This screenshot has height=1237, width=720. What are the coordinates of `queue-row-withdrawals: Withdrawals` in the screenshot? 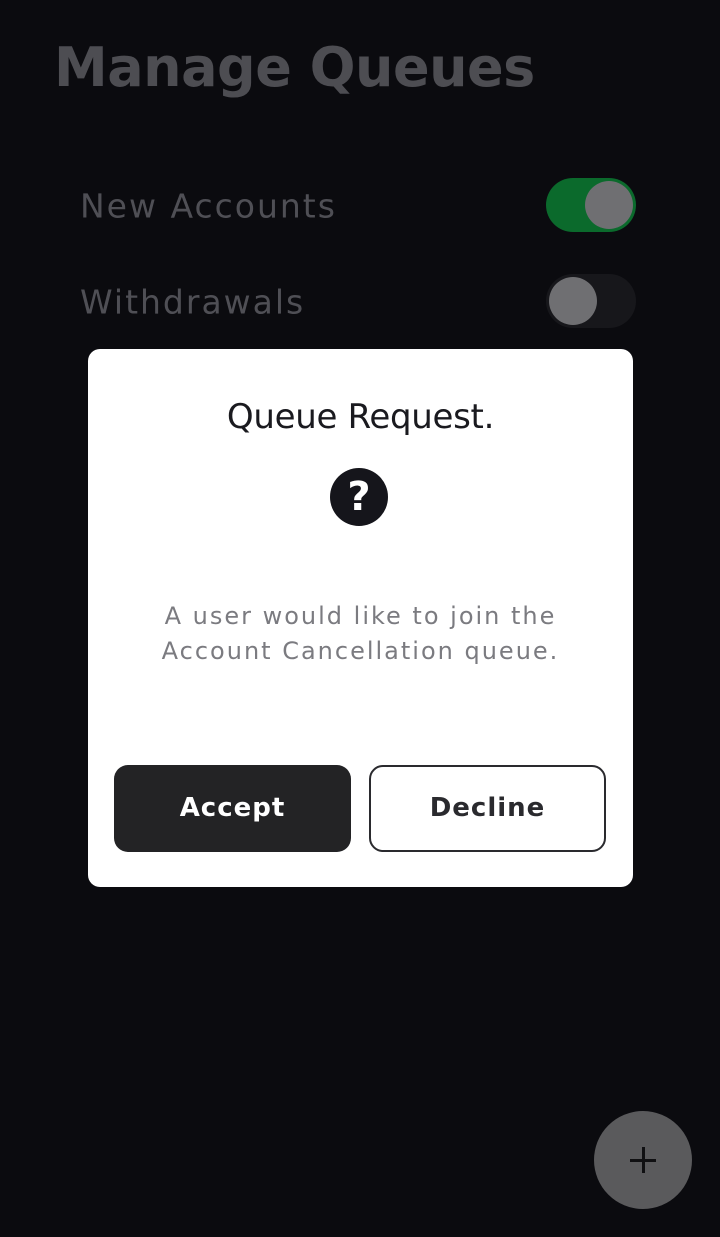 It's located at (358, 302).